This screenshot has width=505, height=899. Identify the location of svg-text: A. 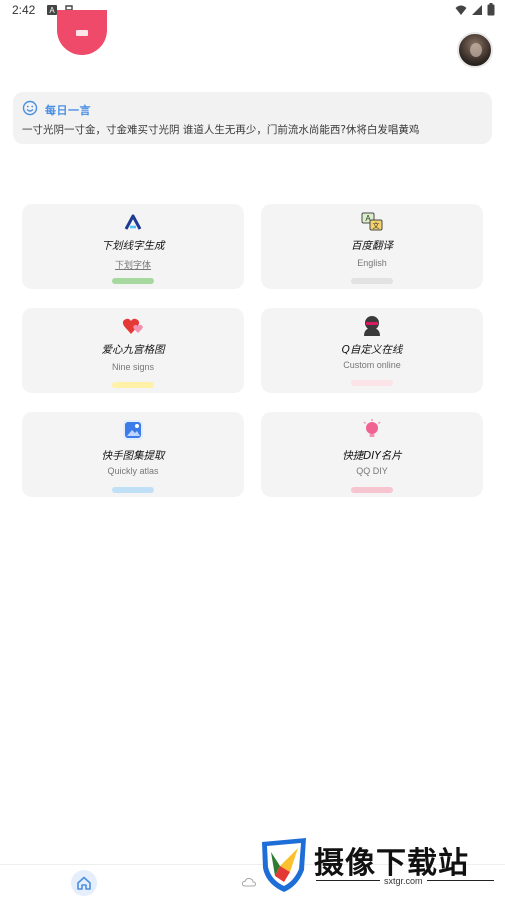
(52, 10).